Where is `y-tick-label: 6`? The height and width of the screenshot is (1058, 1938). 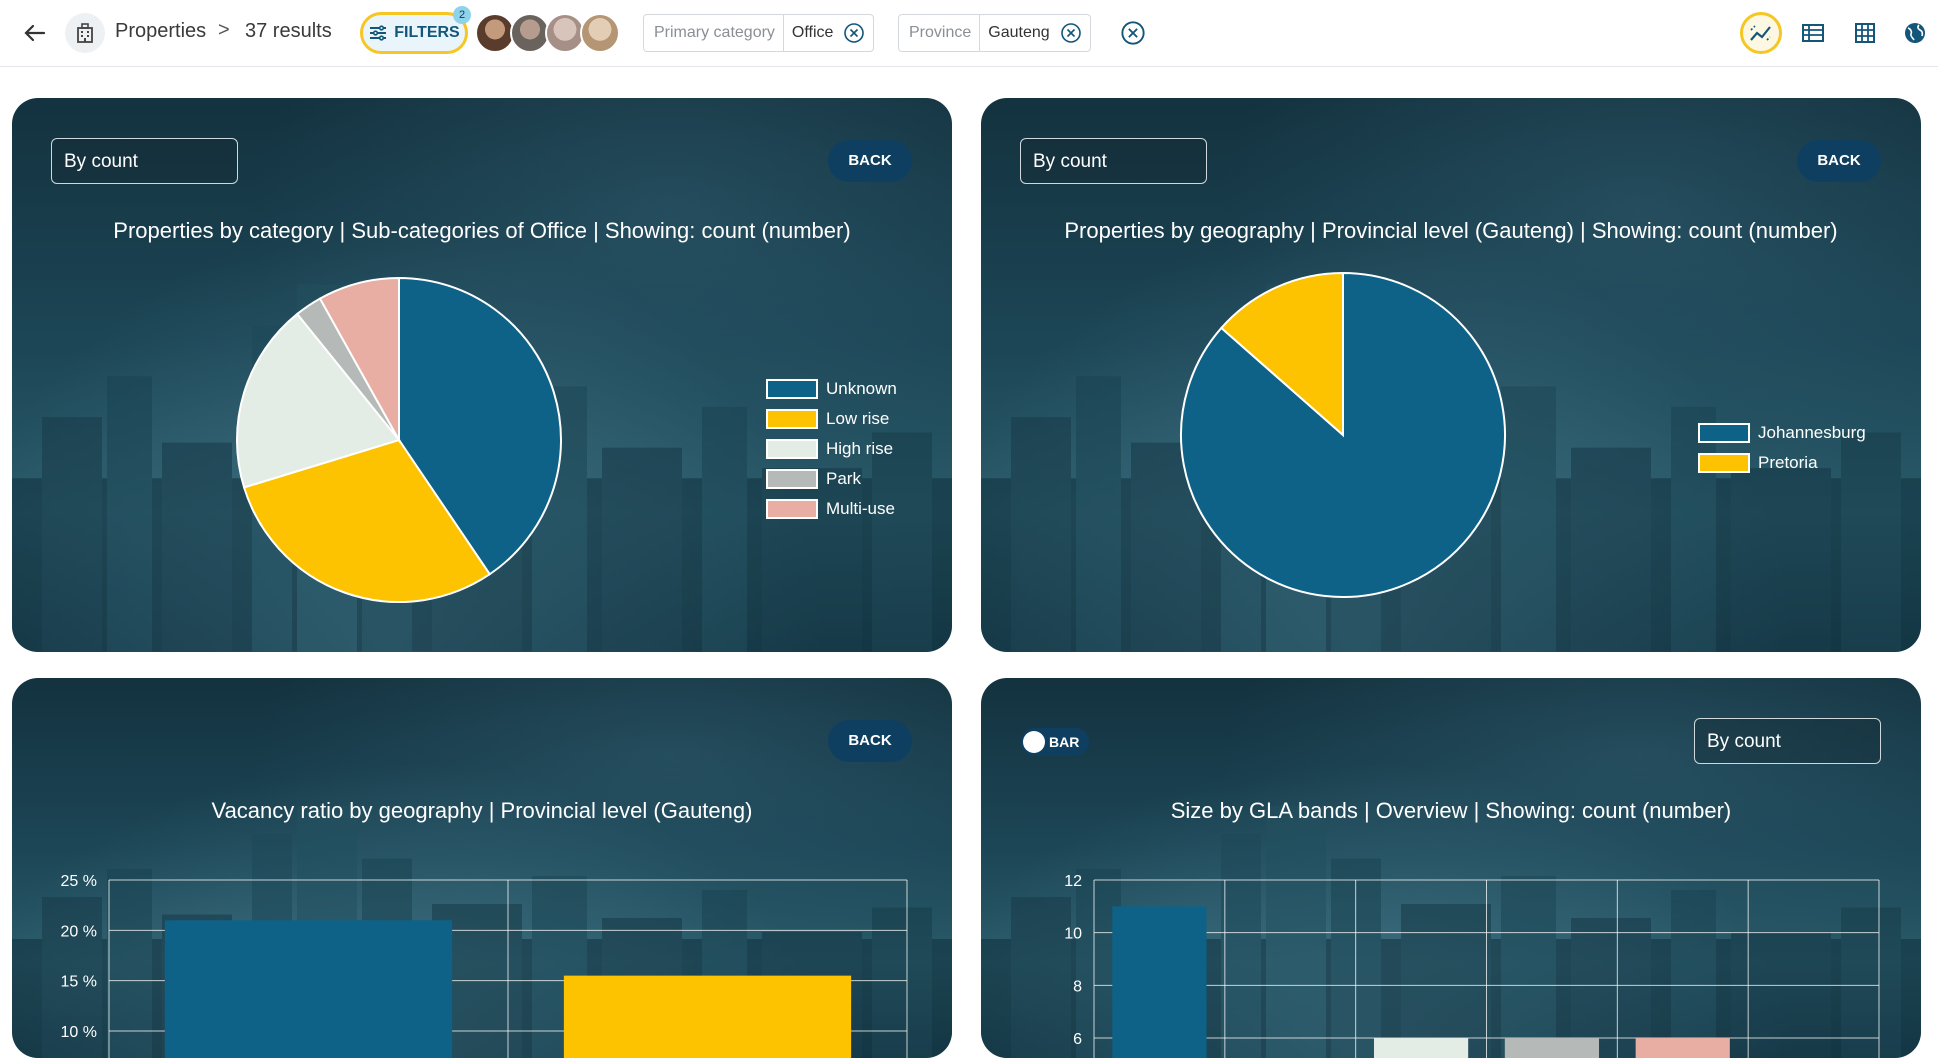 y-tick-label: 6 is located at coordinates (1077, 1039).